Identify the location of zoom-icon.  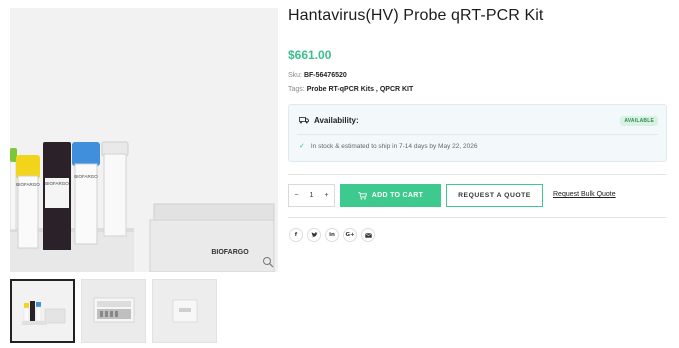
(268, 262).